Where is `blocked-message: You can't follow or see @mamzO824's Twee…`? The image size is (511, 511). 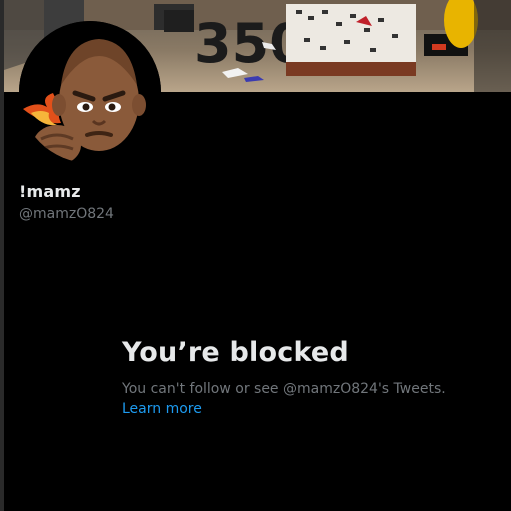 blocked-message: You can't follow or see @mamzO824's Twee… is located at coordinates (284, 389).